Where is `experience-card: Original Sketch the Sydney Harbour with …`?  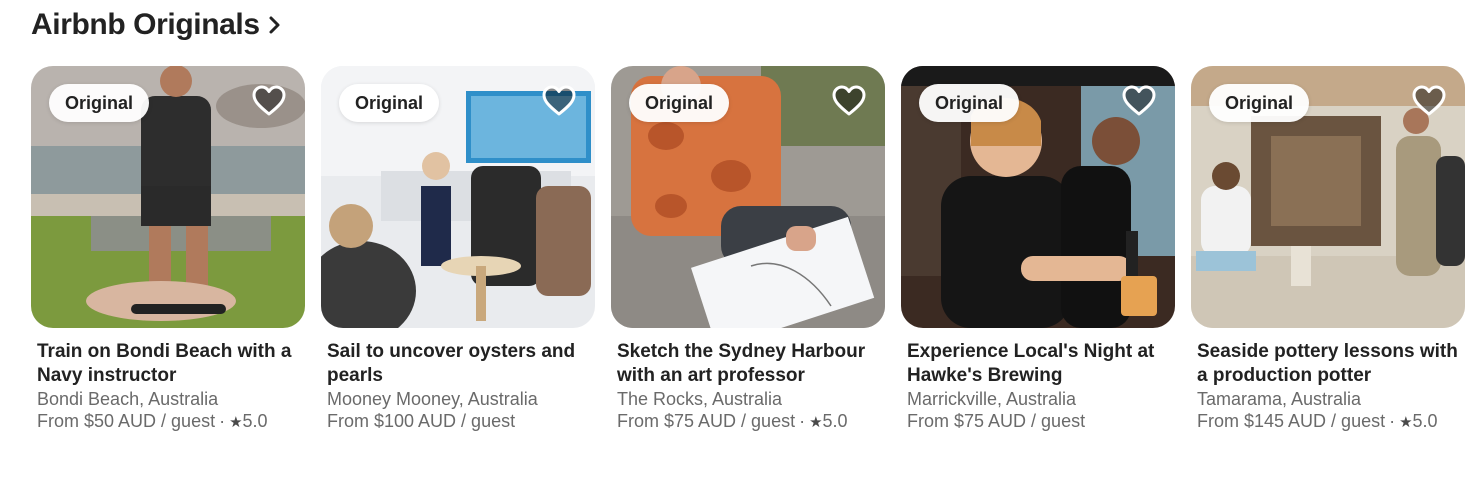
experience-card: Original Sketch the Sydney Harbour with … is located at coordinates (748, 250).